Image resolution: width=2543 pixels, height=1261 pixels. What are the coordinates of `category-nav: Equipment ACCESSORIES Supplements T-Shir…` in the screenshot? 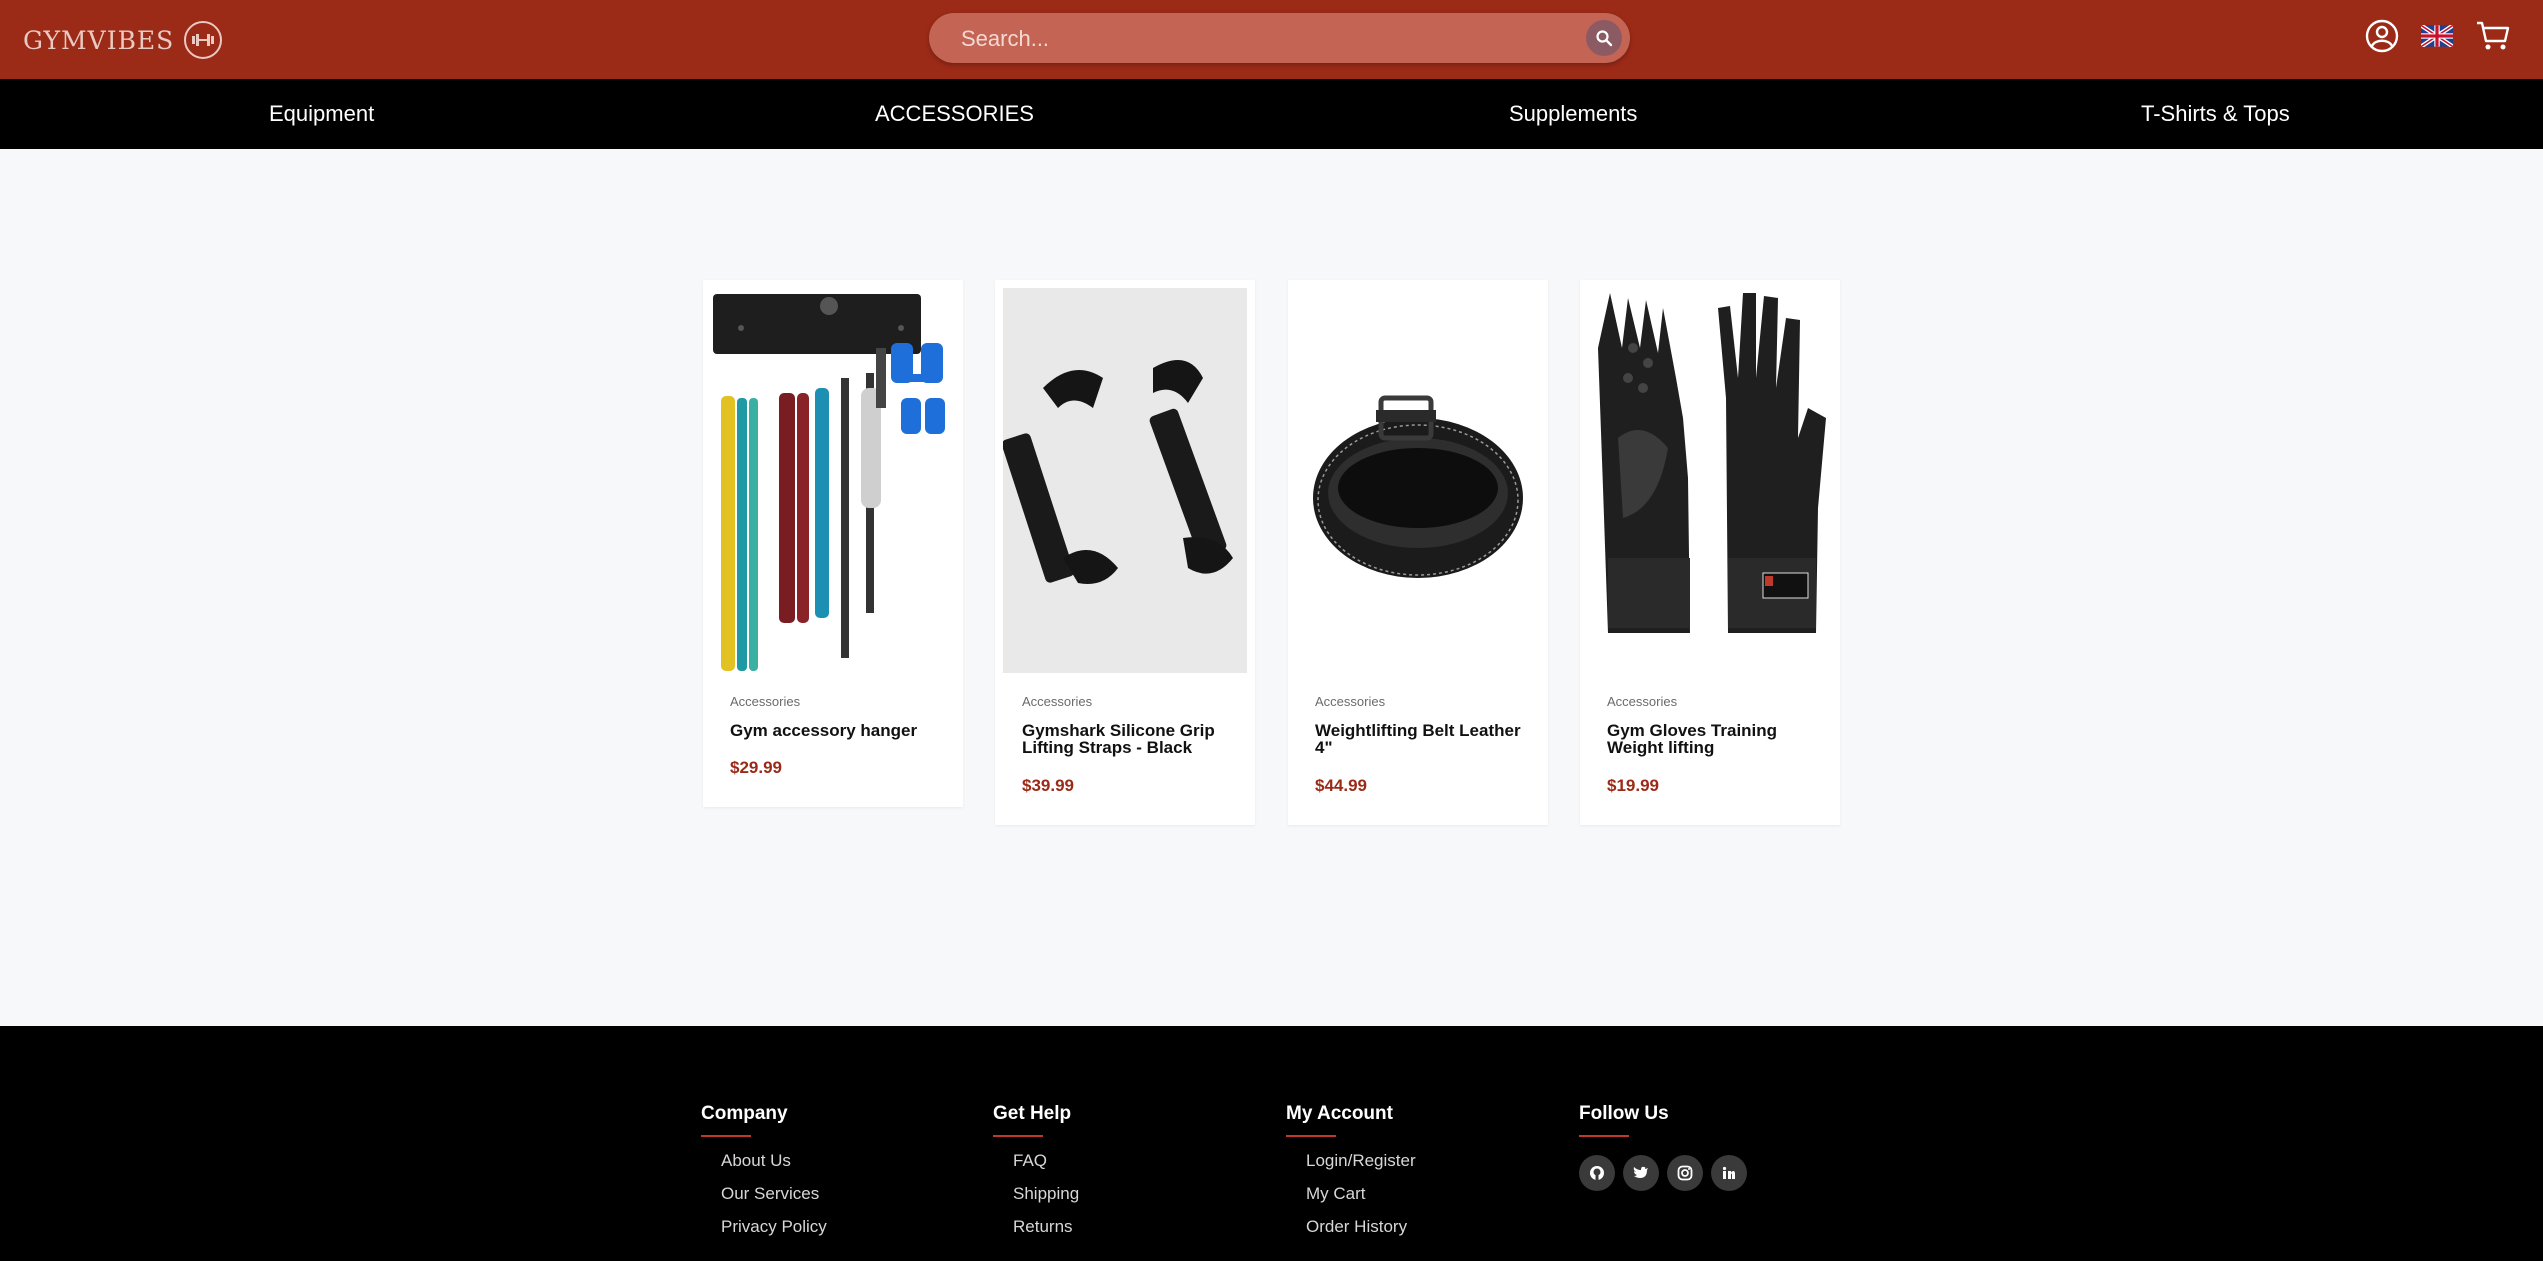 It's located at (1271, 114).